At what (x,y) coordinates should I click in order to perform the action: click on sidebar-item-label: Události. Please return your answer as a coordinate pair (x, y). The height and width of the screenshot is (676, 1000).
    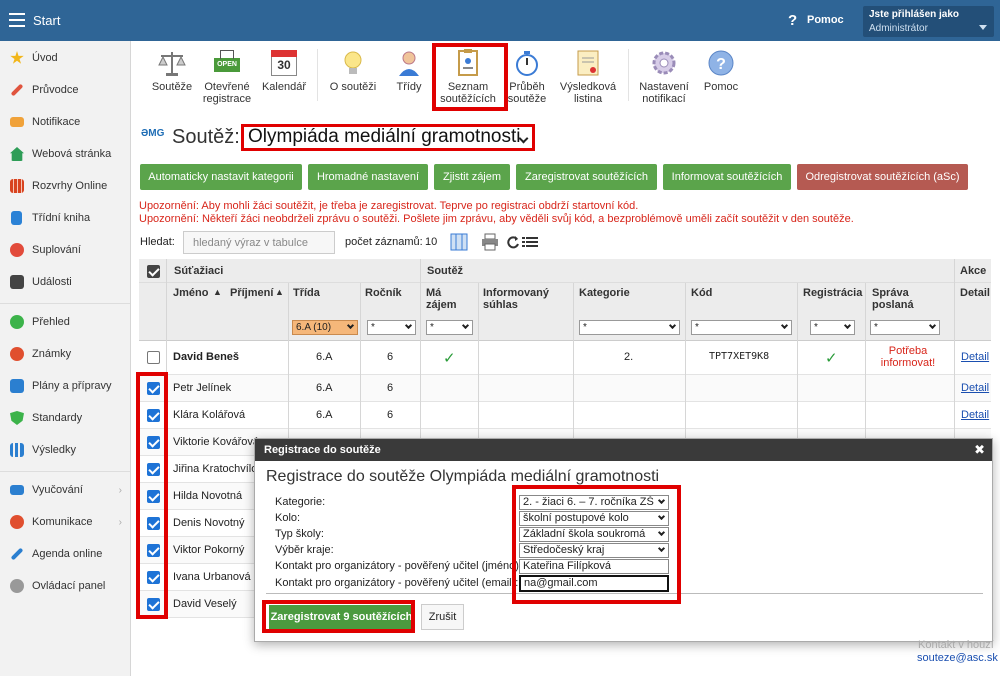
    Looking at the image, I should click on (52, 282).